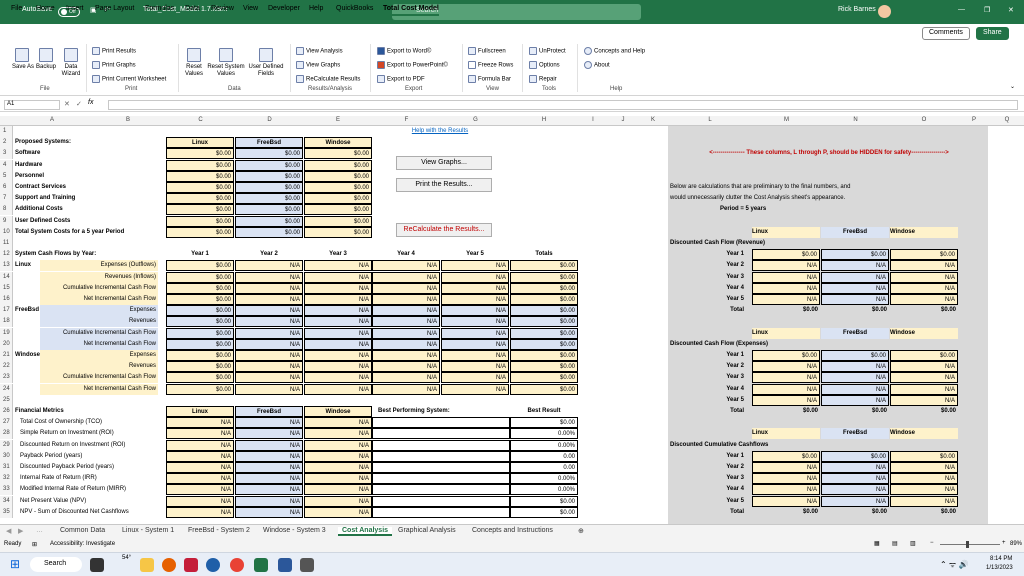 The width and height of the screenshot is (1024, 576). What do you see at coordinates (82, 530) in the screenshot?
I see `sheet-tab: Common Data` at bounding box center [82, 530].